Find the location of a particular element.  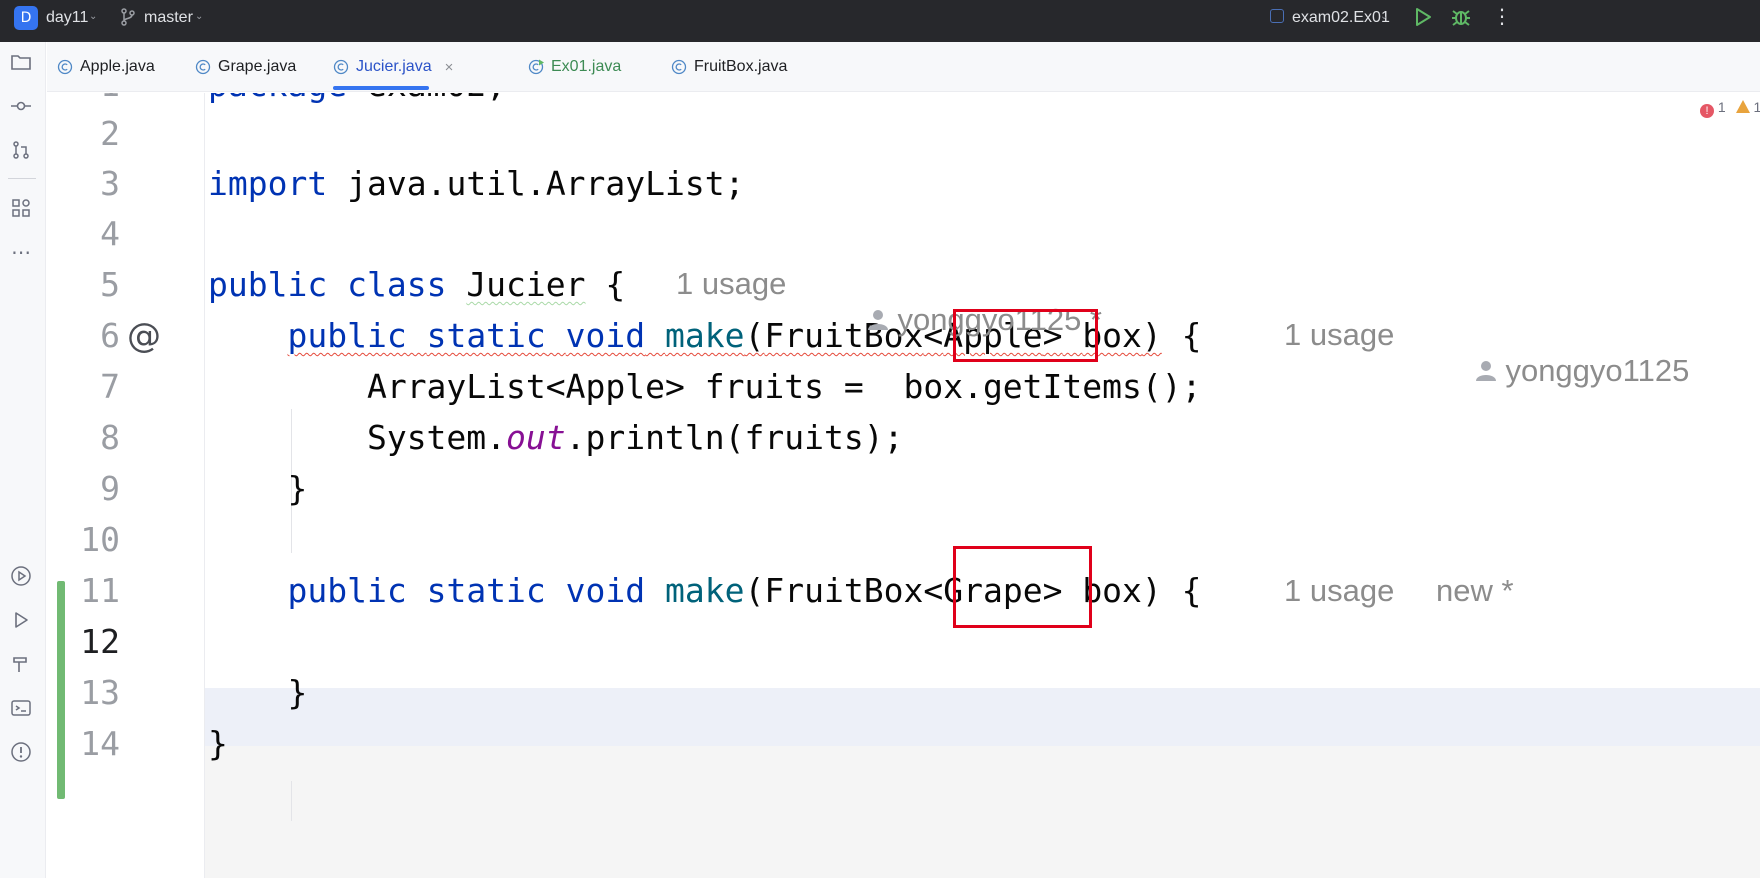

commit-icon is located at coordinates (21, 106).